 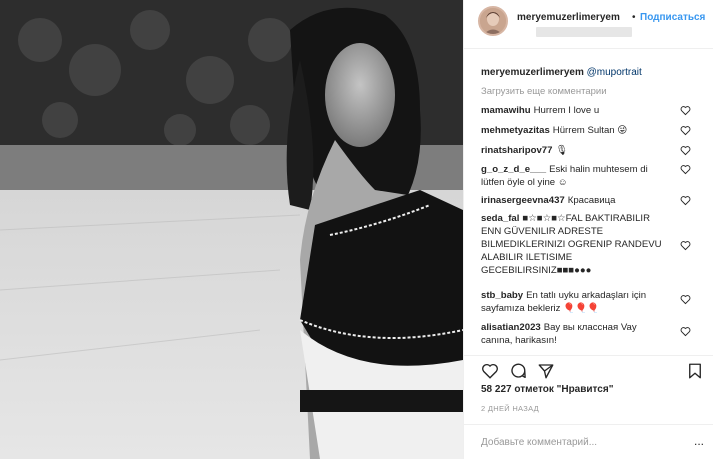 What do you see at coordinates (540, 308) in the screenshot?
I see `comment-text-line2: sayfamıza bekleriz 🎈🎈🎈` at bounding box center [540, 308].